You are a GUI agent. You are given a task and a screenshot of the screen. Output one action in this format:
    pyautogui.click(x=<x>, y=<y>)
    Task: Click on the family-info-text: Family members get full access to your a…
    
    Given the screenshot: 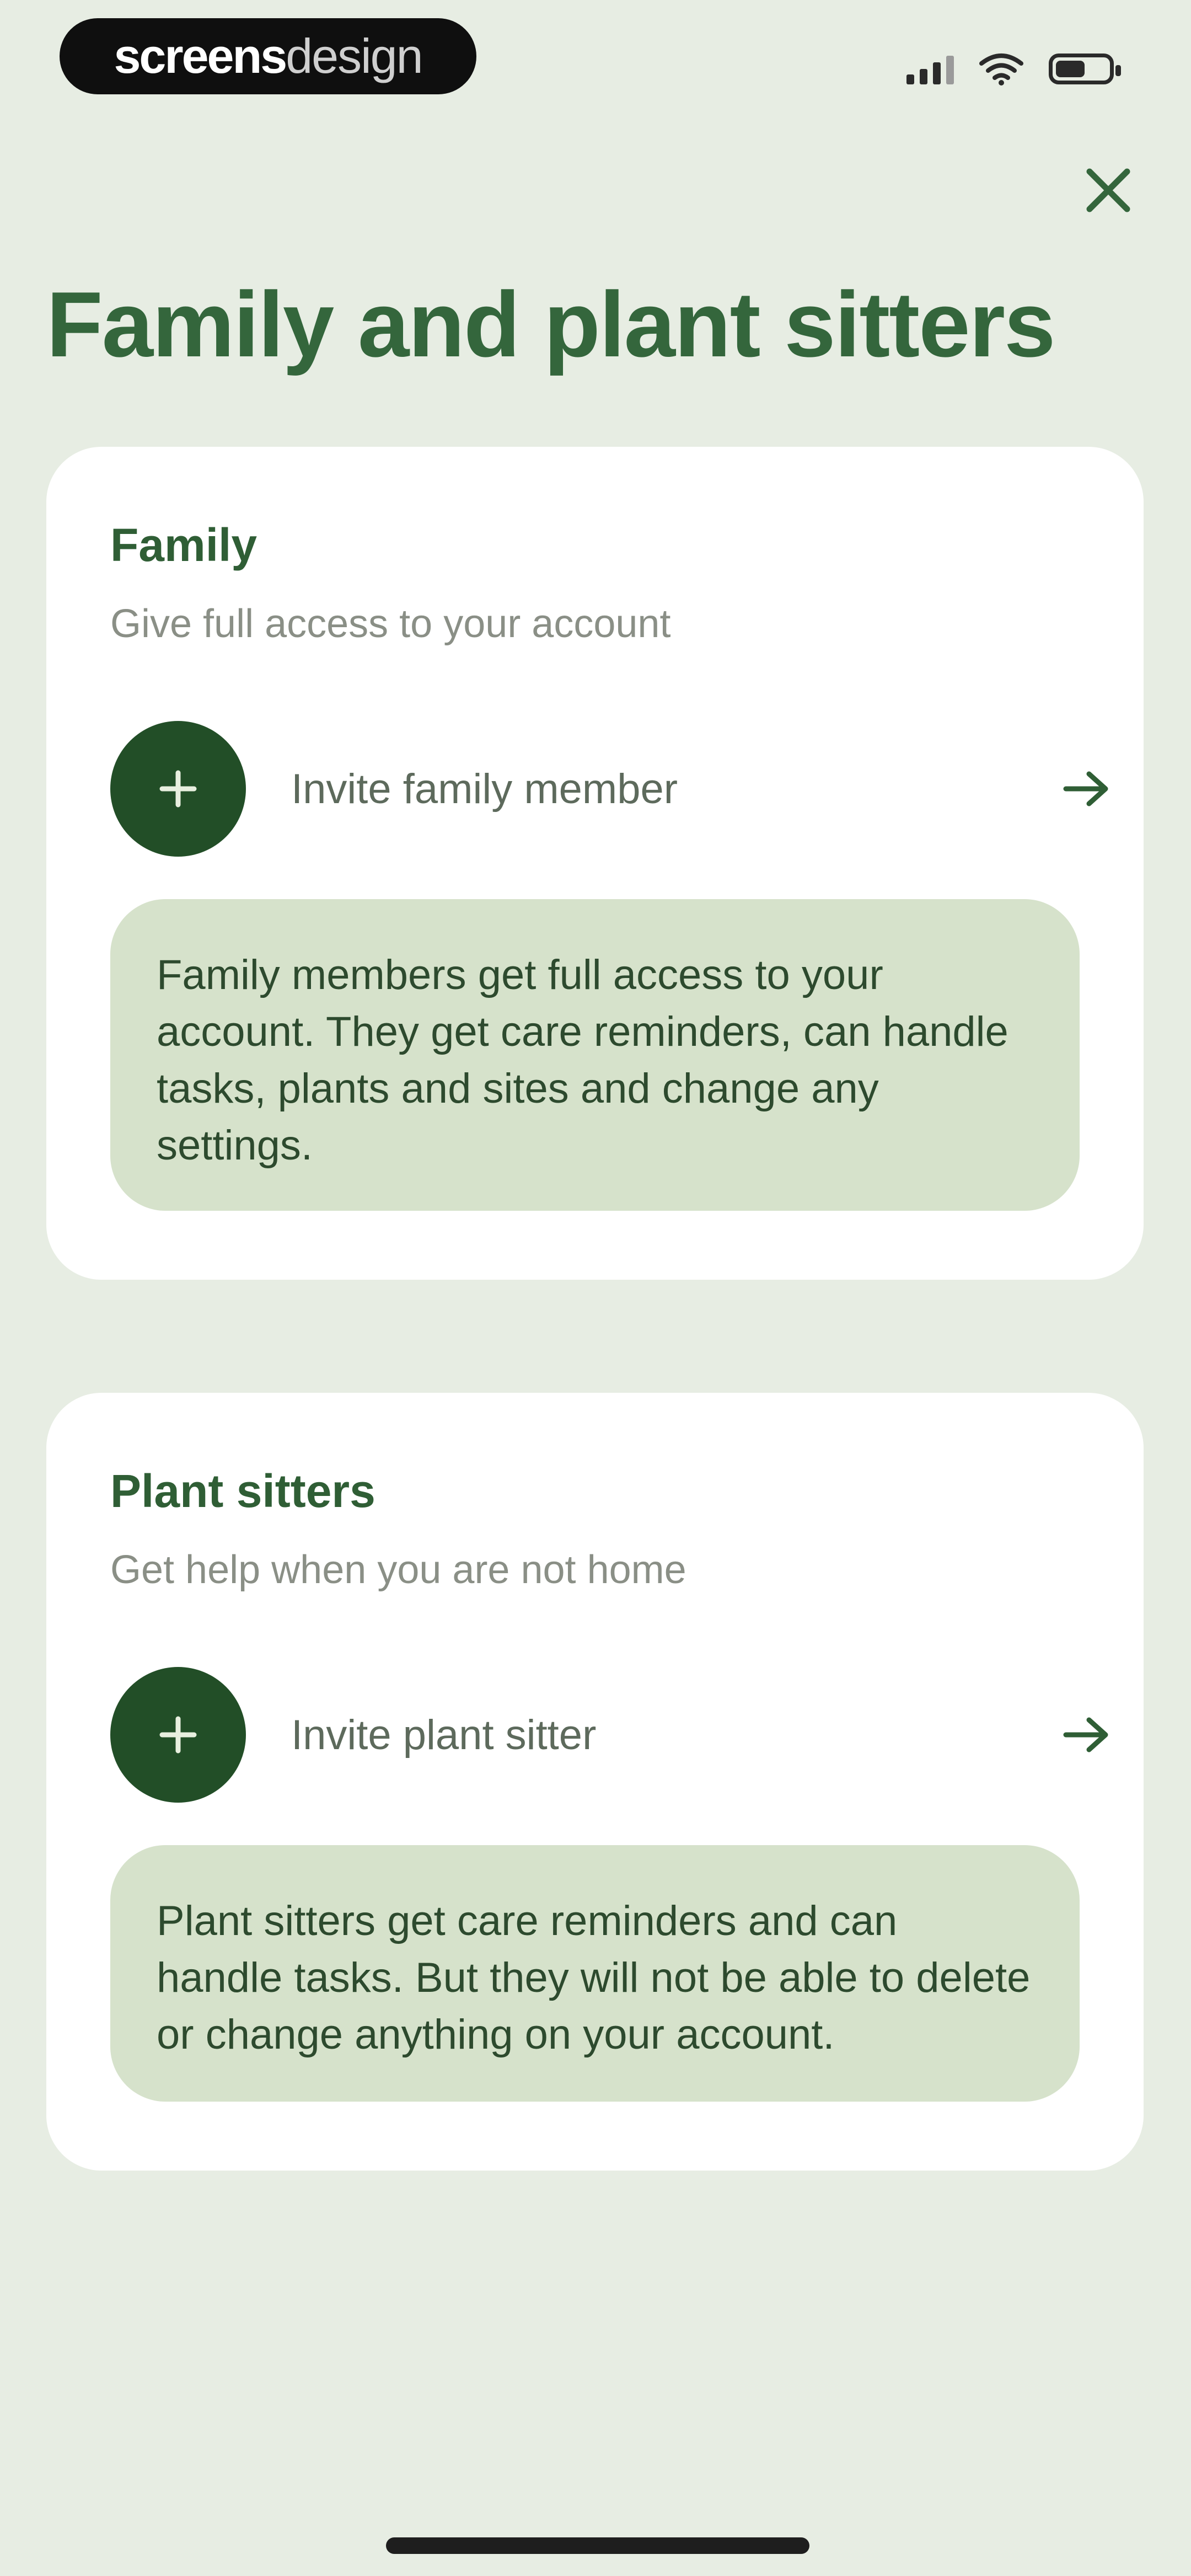 What is the action you would take?
    pyautogui.click(x=582, y=1060)
    